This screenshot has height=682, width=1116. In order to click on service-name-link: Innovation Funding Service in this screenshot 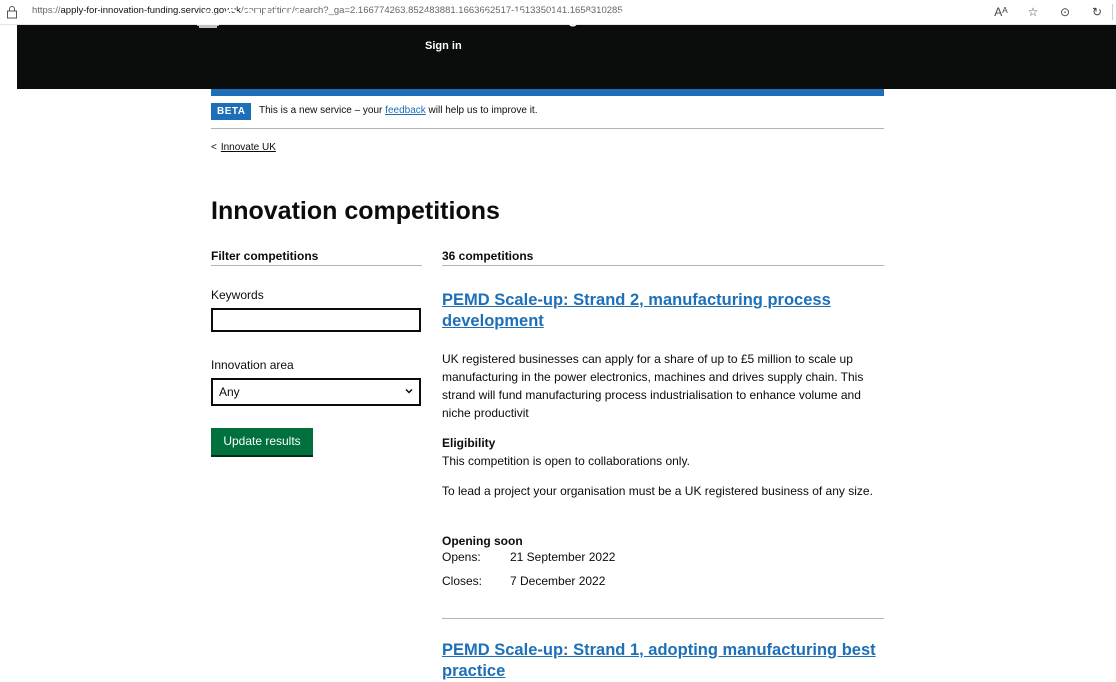, I will do `click(533, 18)`.